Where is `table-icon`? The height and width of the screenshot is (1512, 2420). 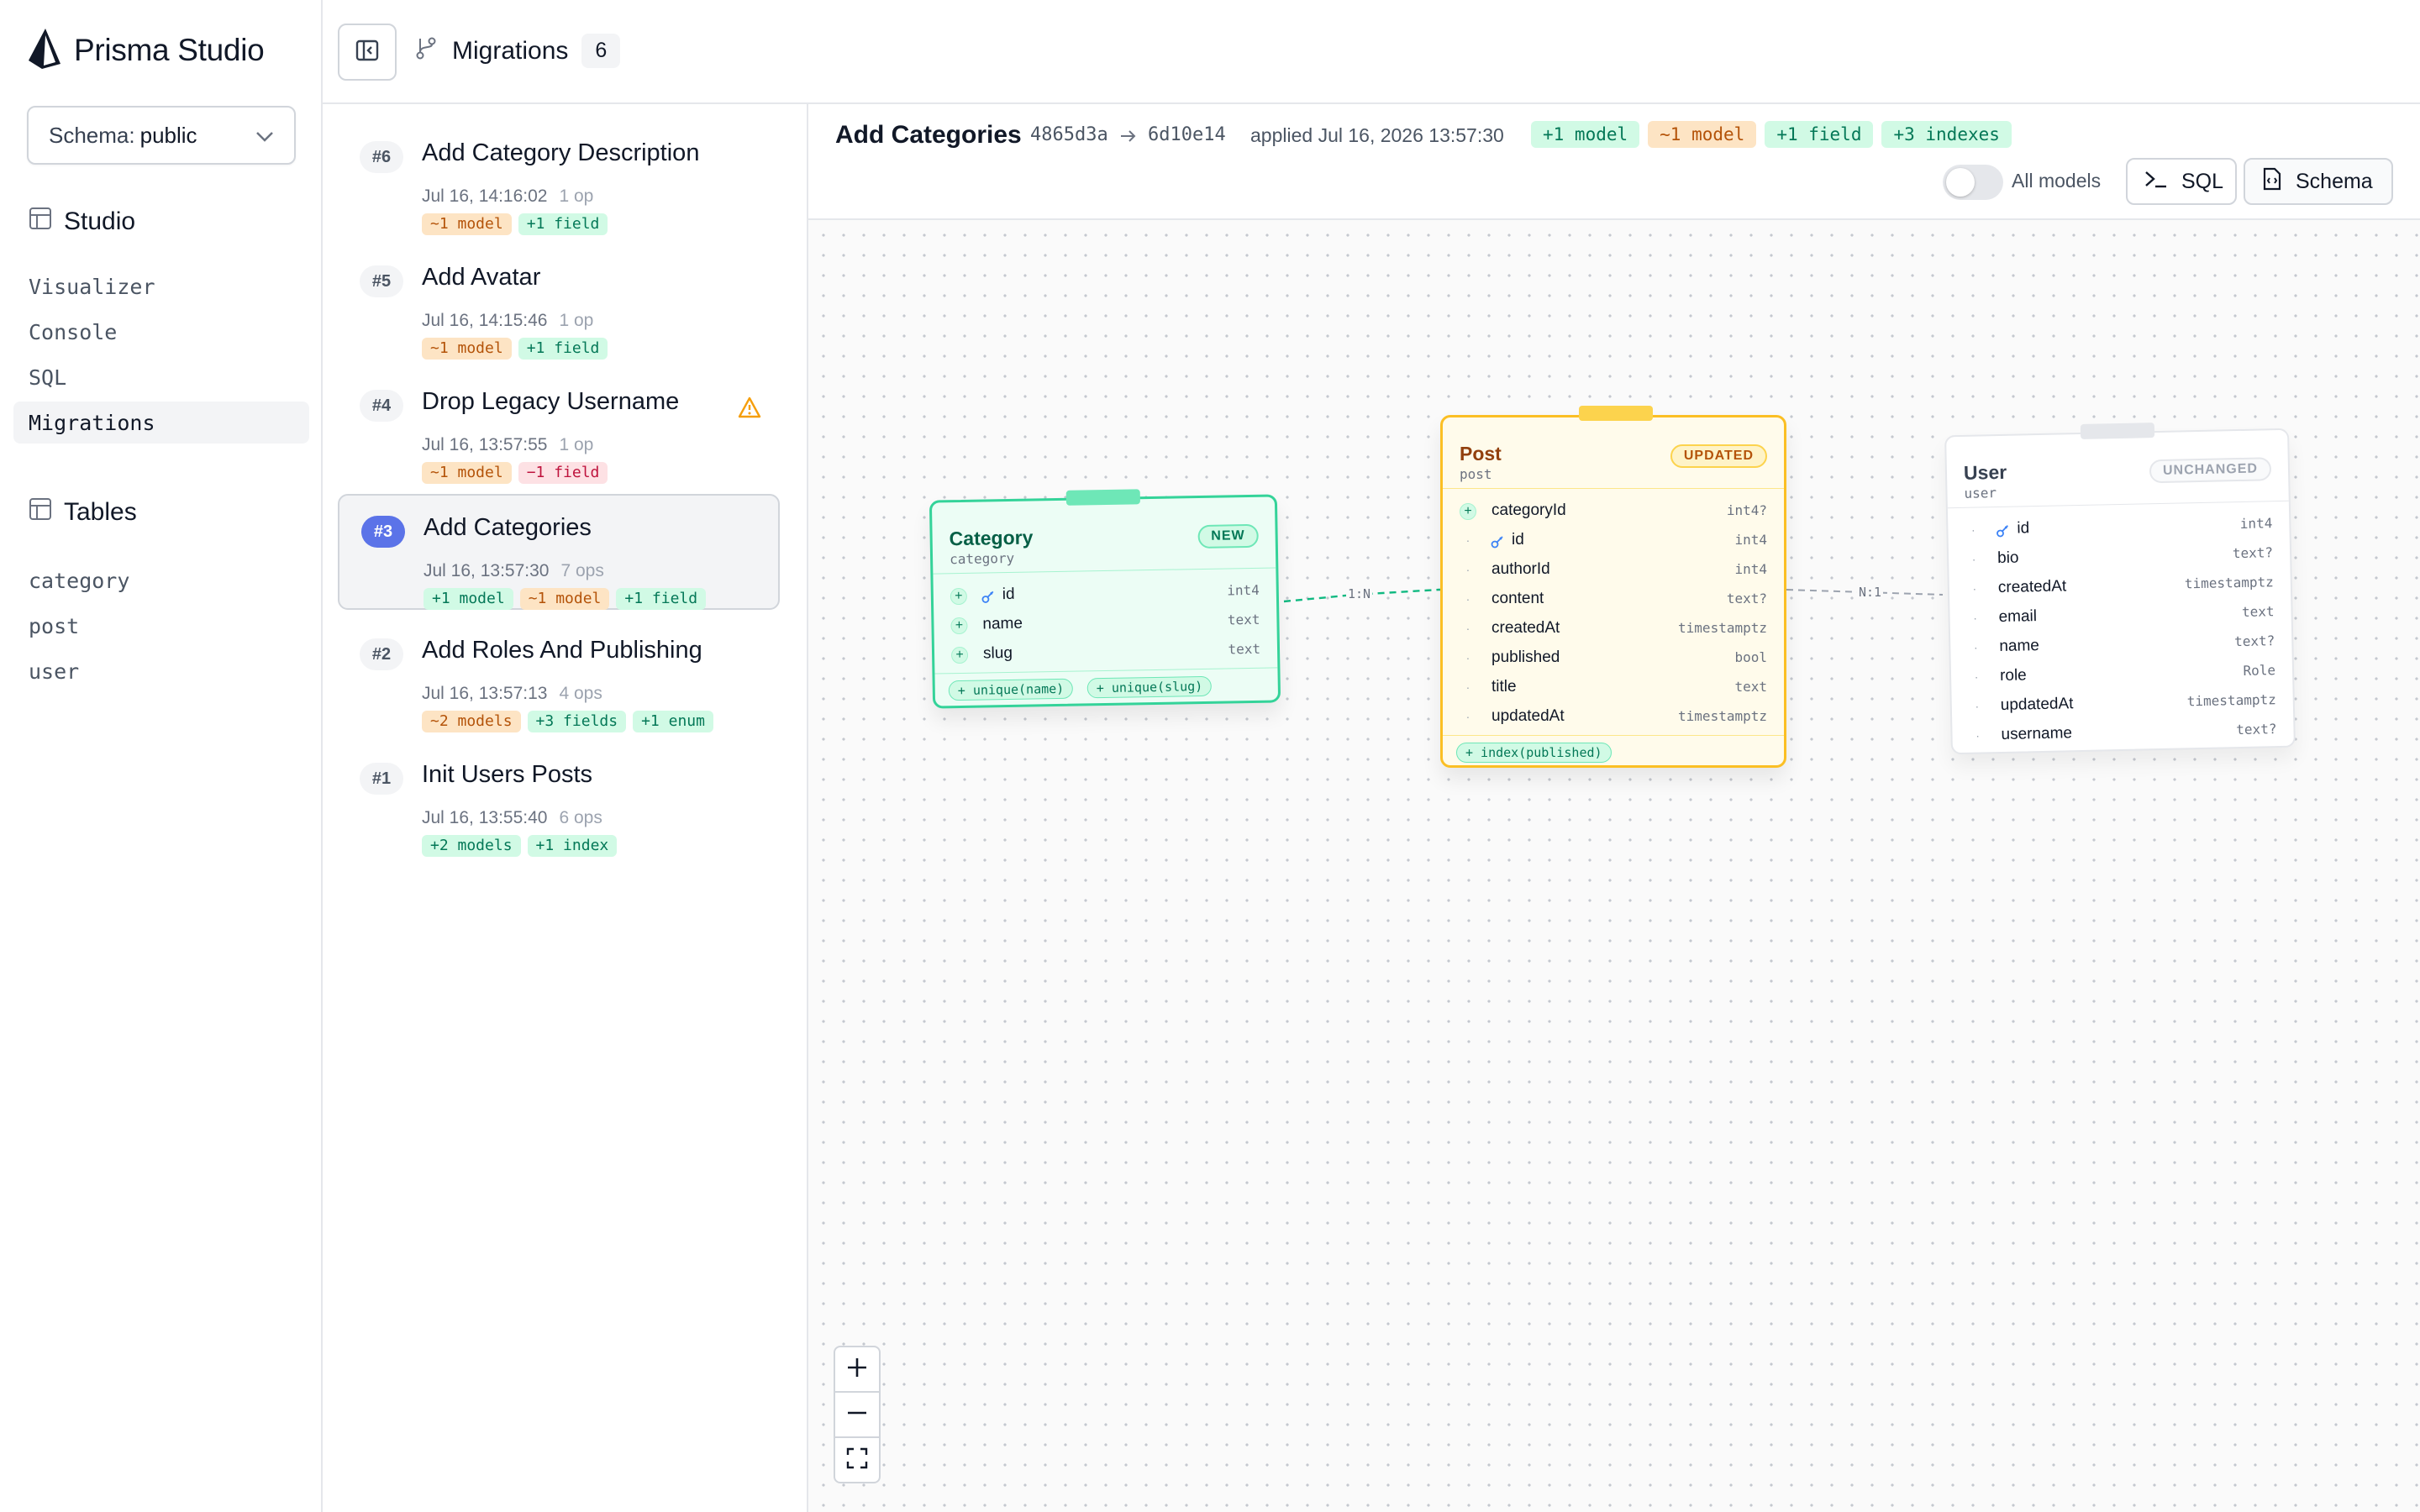
table-icon is located at coordinates (40, 222).